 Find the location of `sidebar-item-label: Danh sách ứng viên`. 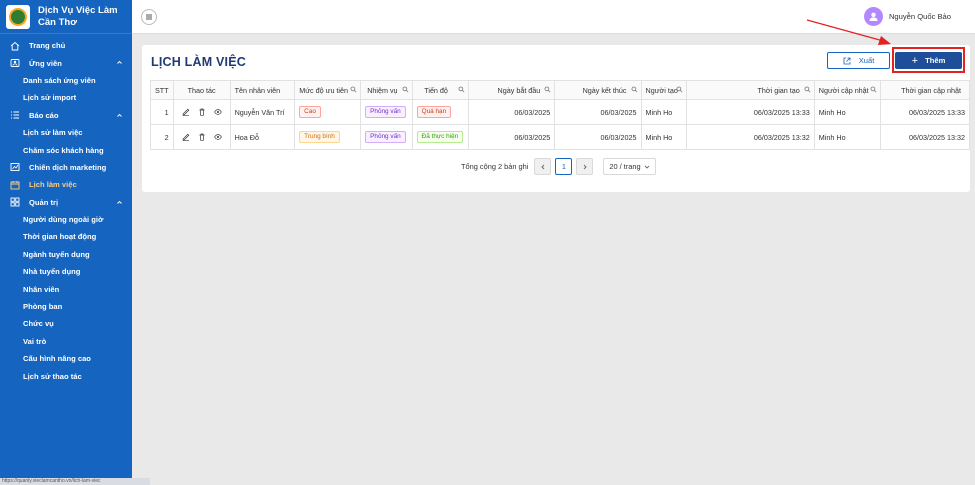

sidebar-item-label: Danh sách ứng viên is located at coordinates (59, 80).